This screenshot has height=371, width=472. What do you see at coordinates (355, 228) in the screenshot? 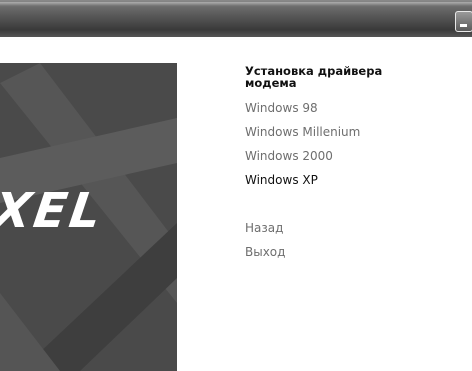
I see `back-link: Назад` at bounding box center [355, 228].